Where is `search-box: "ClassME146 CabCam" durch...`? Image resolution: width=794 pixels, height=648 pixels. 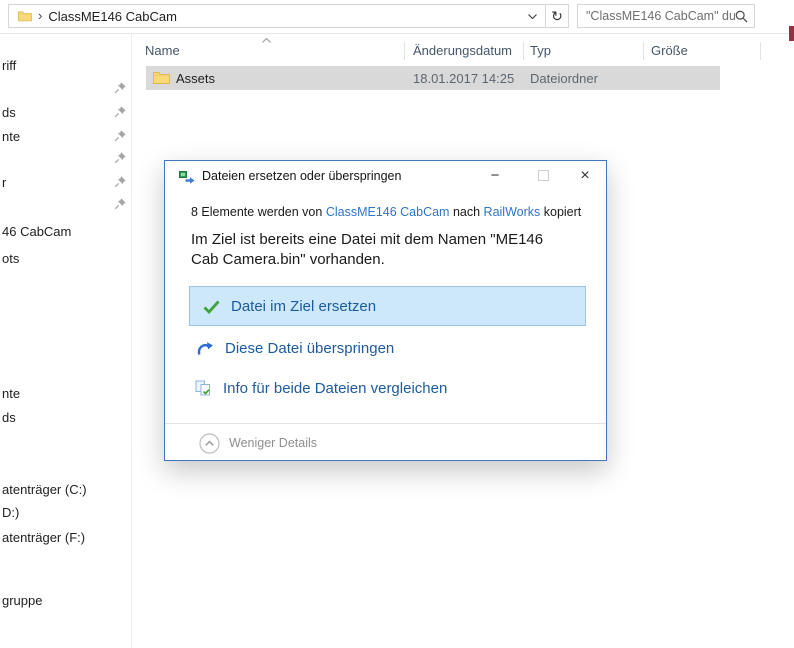
search-box: "ClassME146 CabCam" durch... is located at coordinates (666, 16).